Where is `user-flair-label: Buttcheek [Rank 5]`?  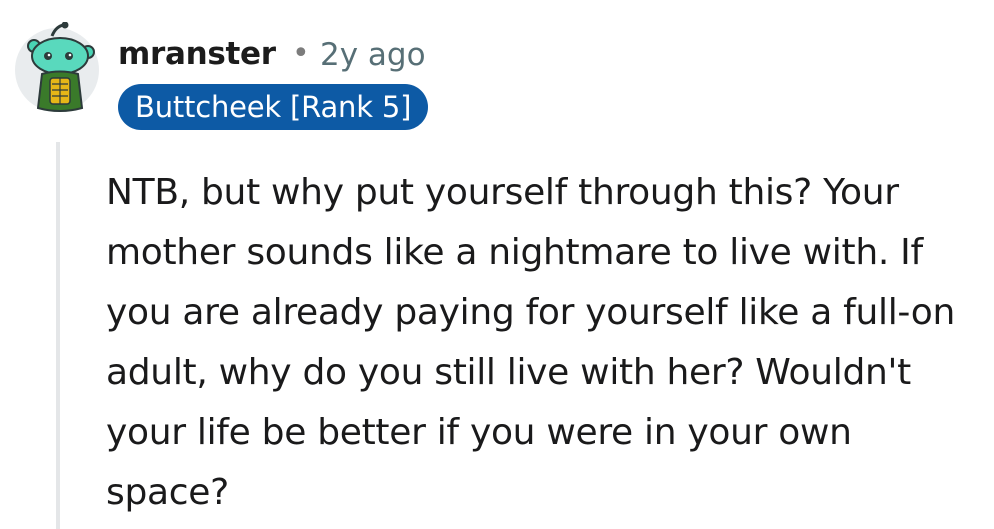 user-flair-label: Buttcheek [Rank 5] is located at coordinates (273, 107).